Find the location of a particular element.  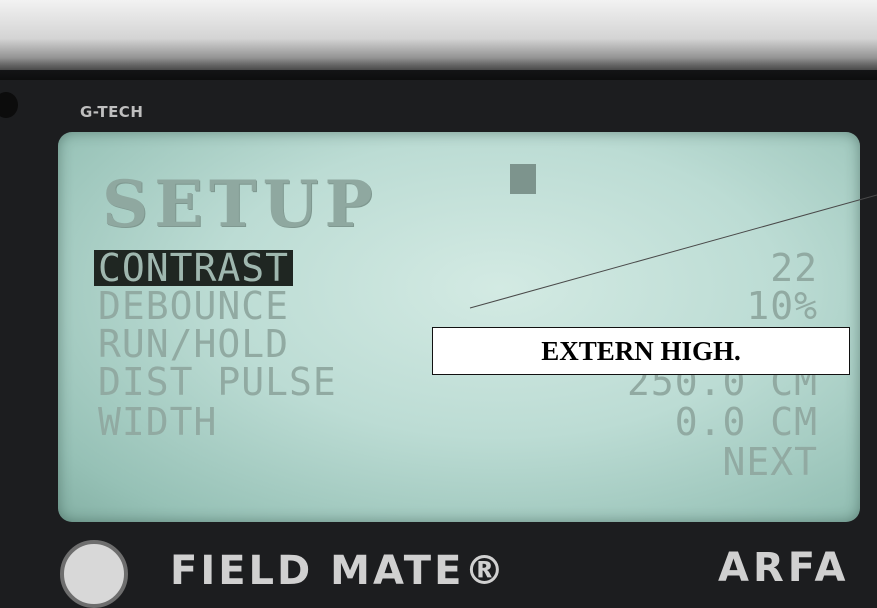

annotation-label-box: EXTERN HIGH. is located at coordinates (641, 351).